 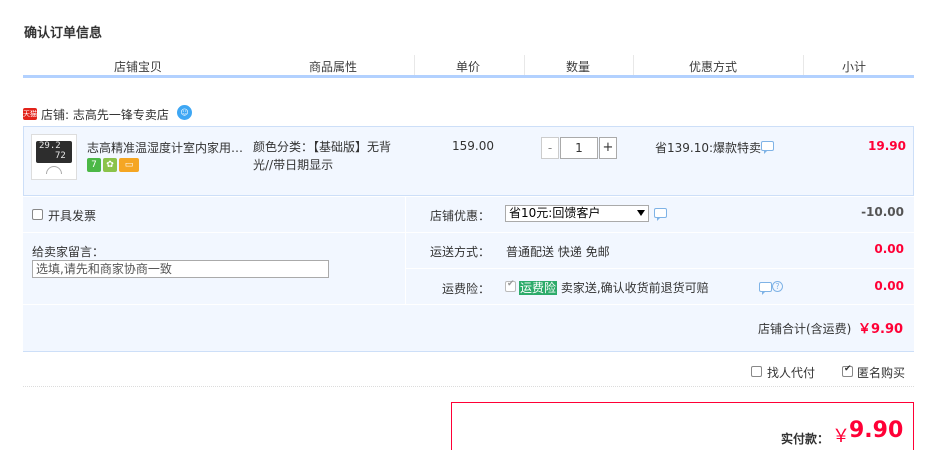 What do you see at coordinates (889, 249) in the screenshot?
I see `shipping-amount: 0.00` at bounding box center [889, 249].